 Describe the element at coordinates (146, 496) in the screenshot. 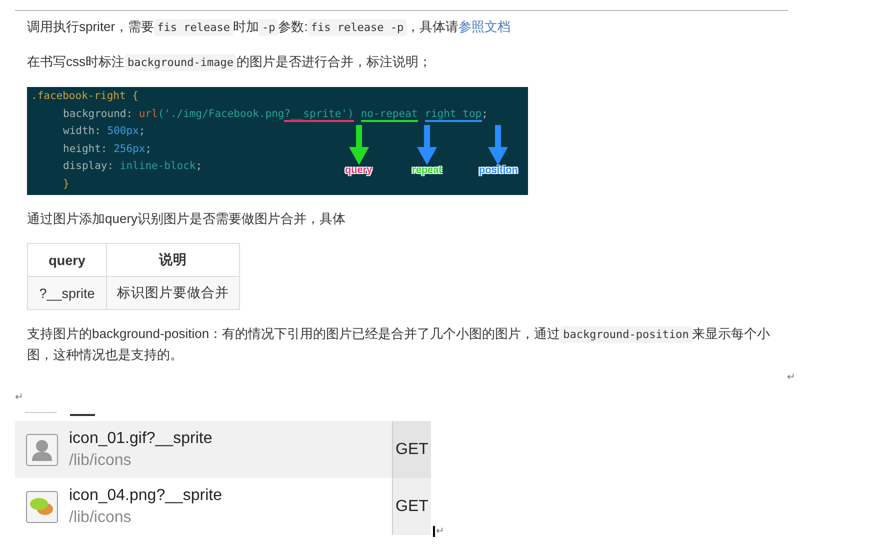

I see `file-name: icon_04.png?__sprite` at that location.